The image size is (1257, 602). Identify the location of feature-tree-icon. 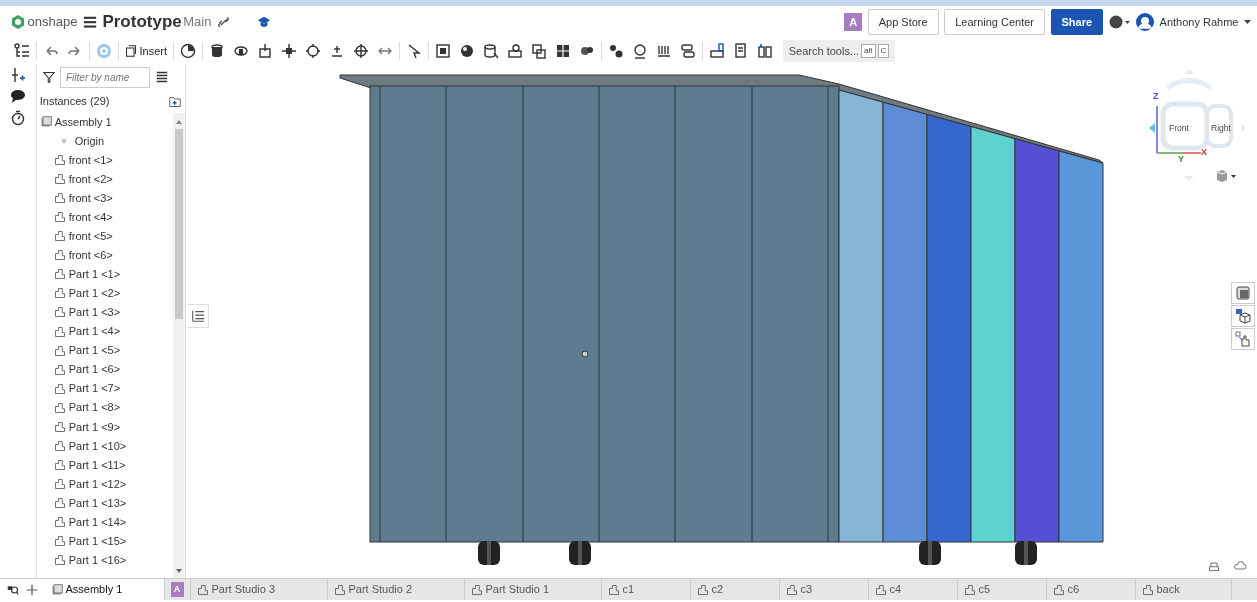
(22, 51).